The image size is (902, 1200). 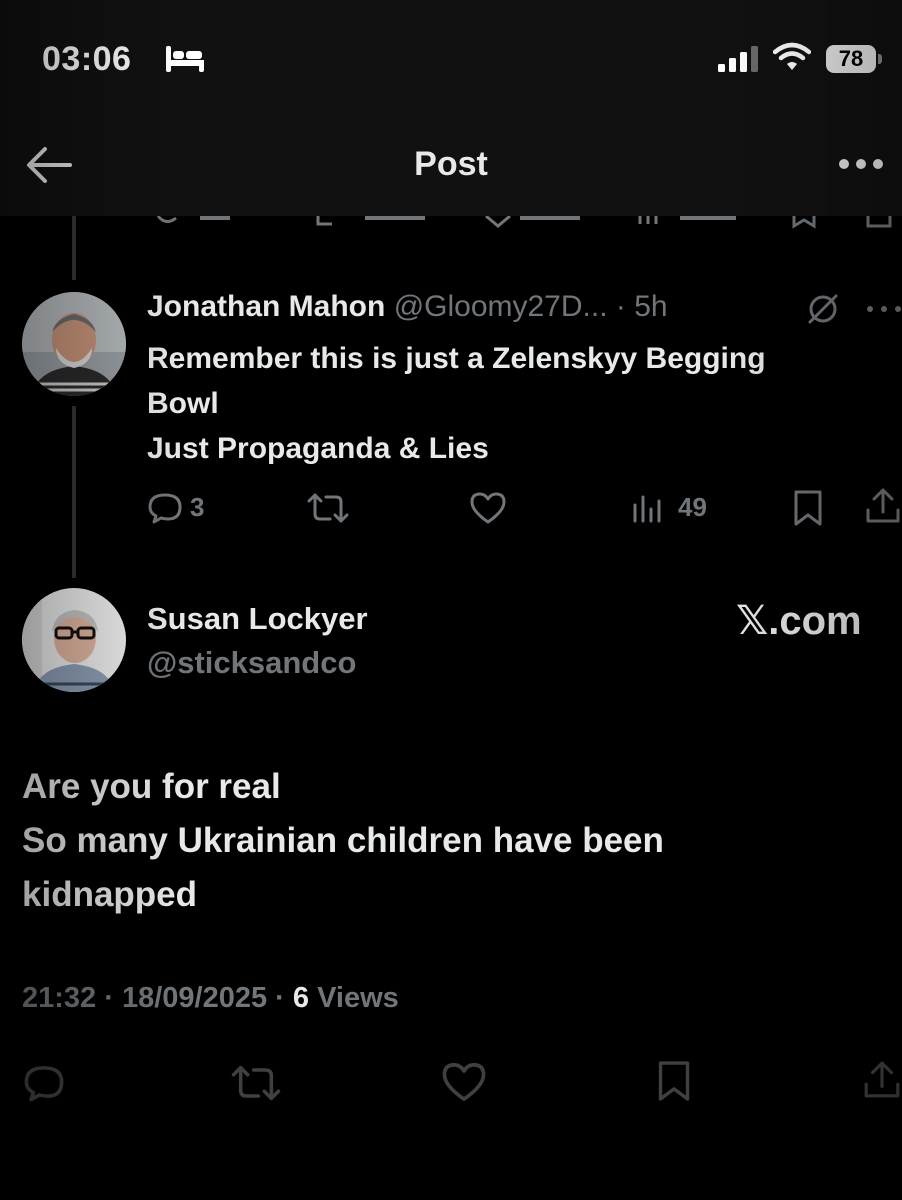 I want to click on grok-icon, so click(x=823, y=309).